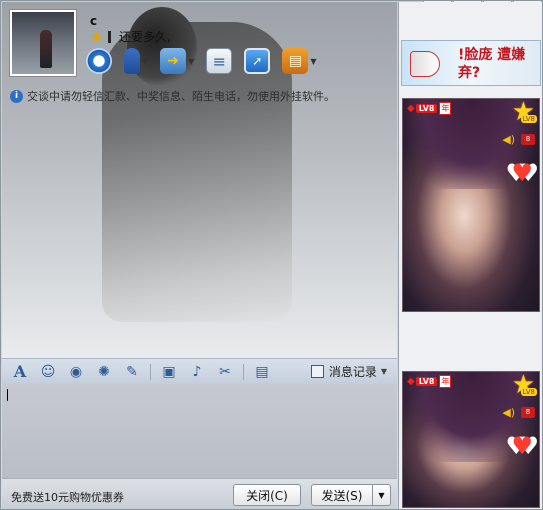 The height and width of the screenshot is (510, 543). I want to click on history-icon, so click(317, 371).